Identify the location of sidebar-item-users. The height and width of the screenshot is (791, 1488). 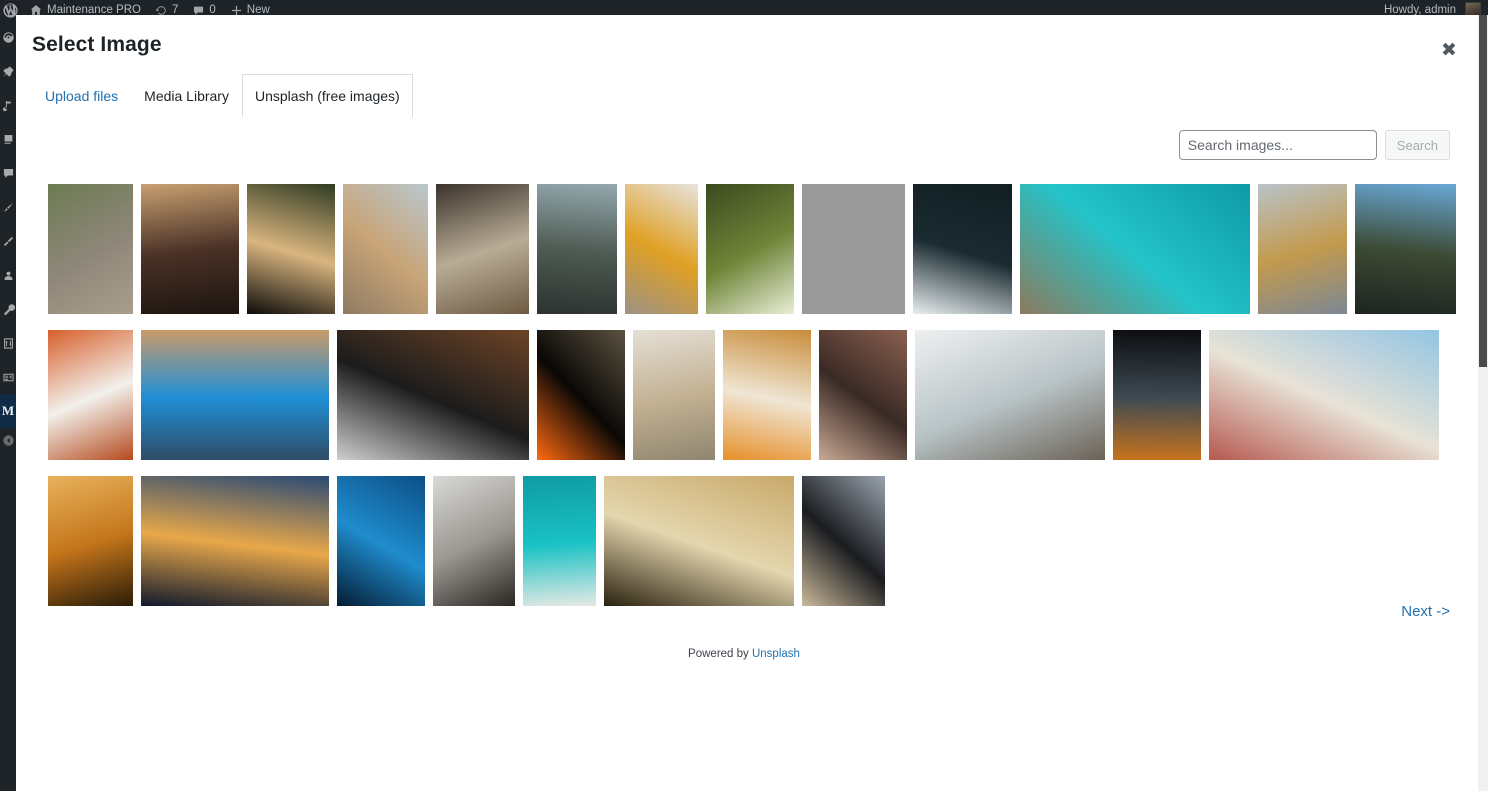
(8, 275).